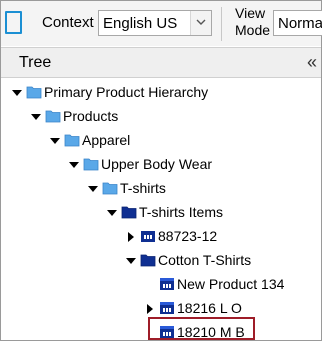 Image resolution: width=322 pixels, height=345 pixels. I want to click on toolbar-divider, so click(221, 24).